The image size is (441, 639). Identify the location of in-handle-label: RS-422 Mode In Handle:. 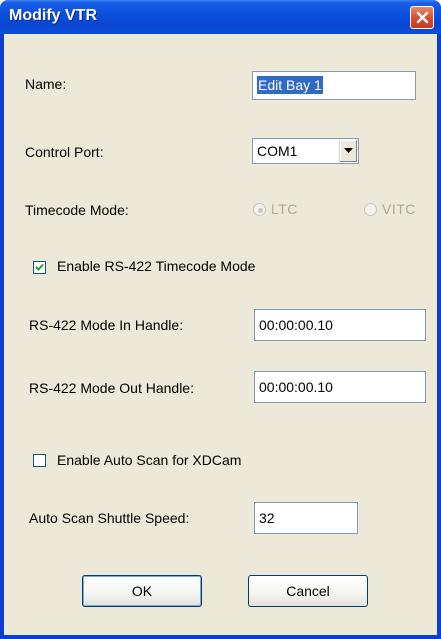
(106, 325).